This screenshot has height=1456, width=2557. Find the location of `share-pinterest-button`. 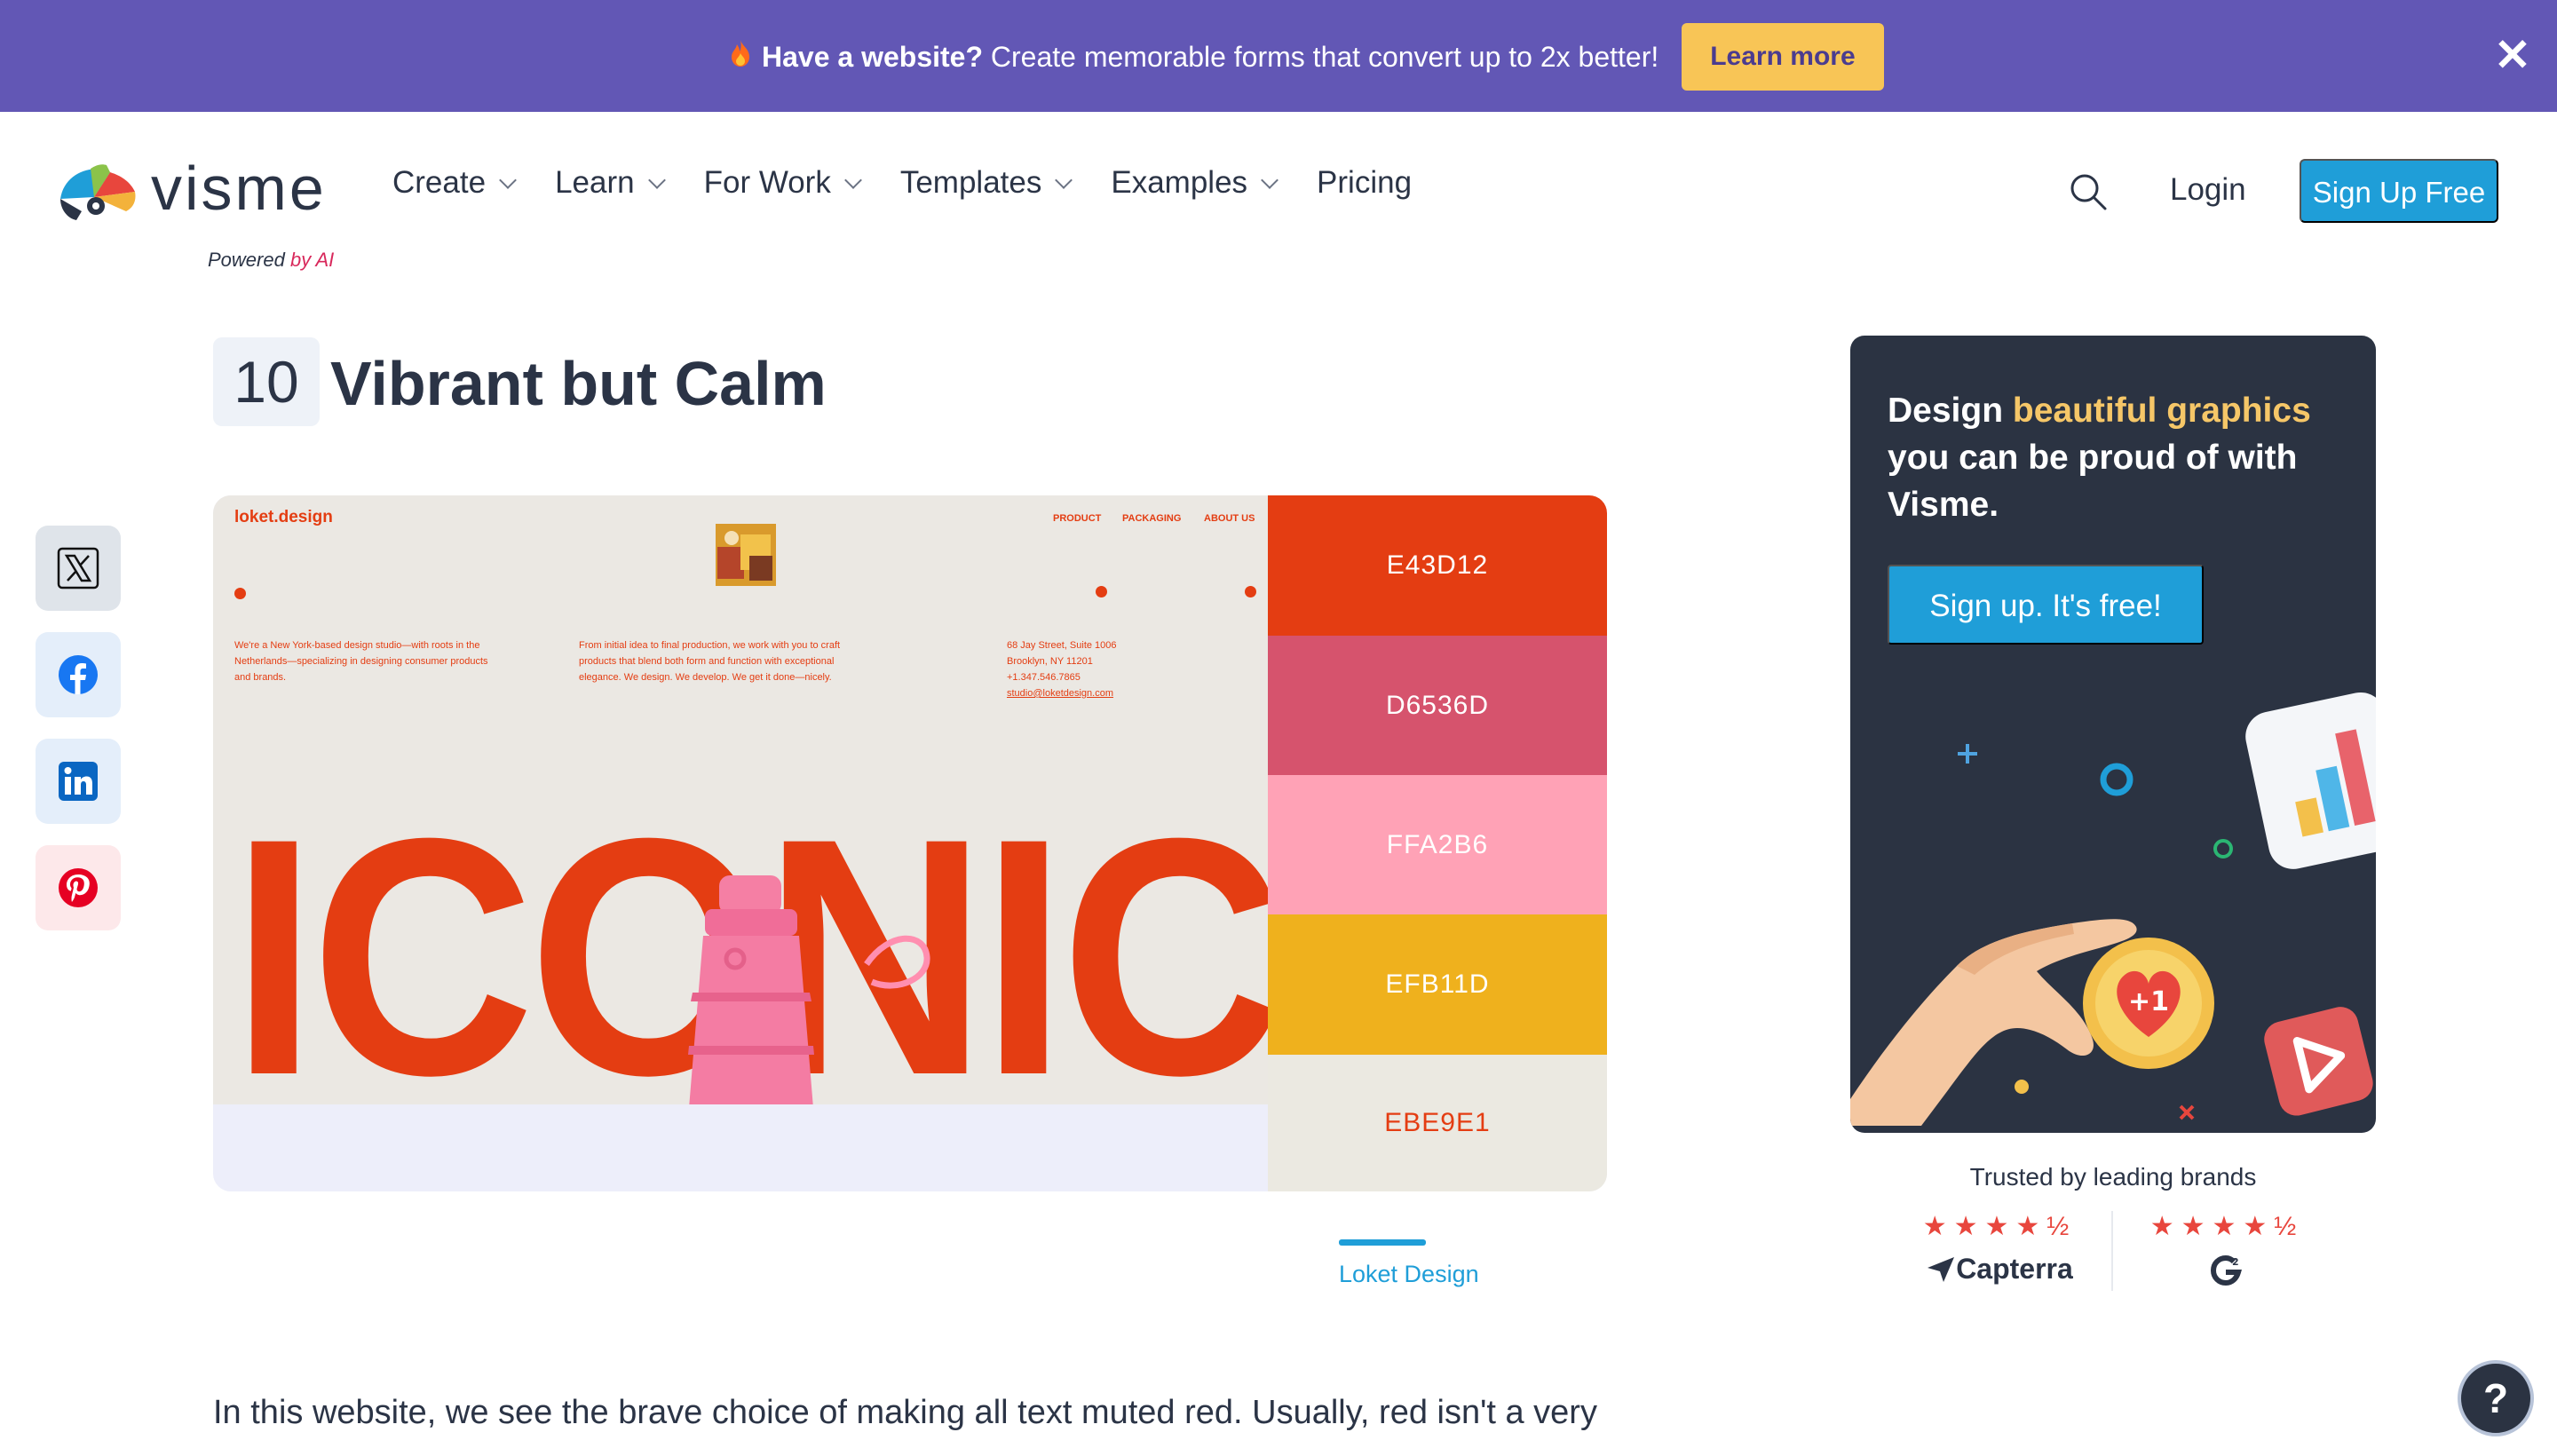

share-pinterest-button is located at coordinates (78, 887).